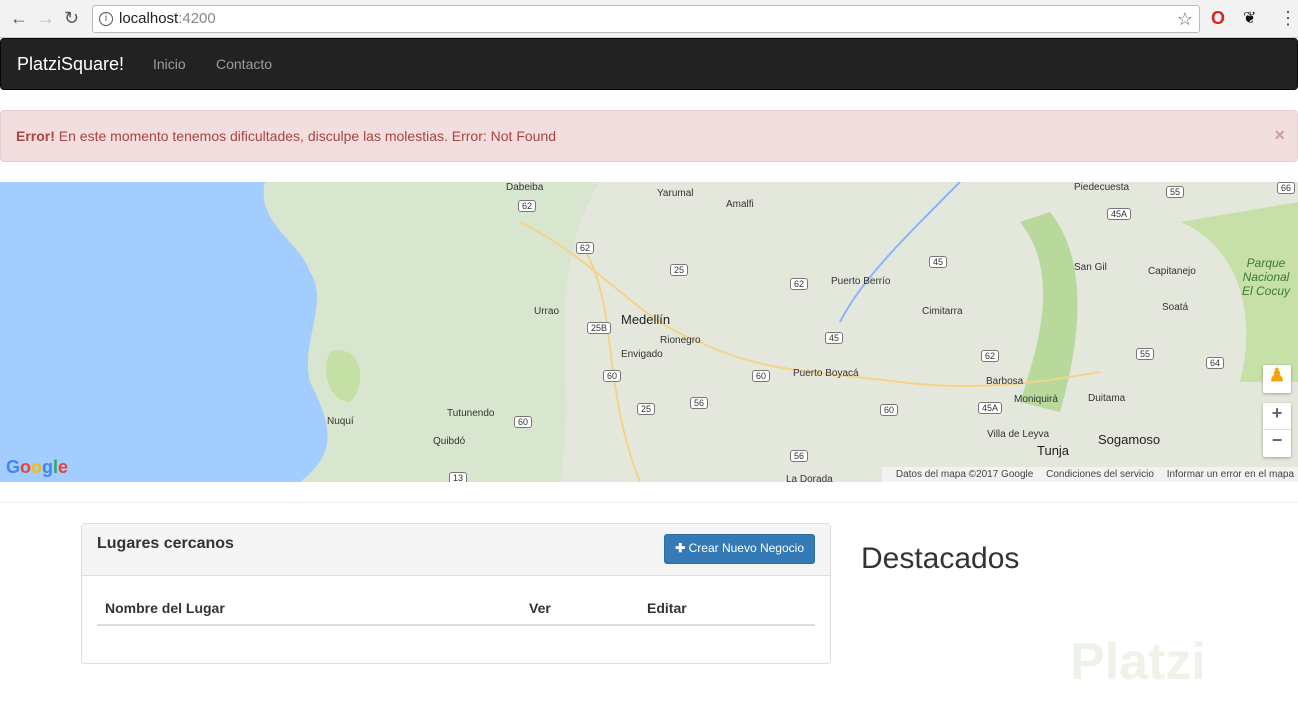  Describe the element at coordinates (471, 413) in the screenshot. I see `map-place-label: Tutunendo` at that location.